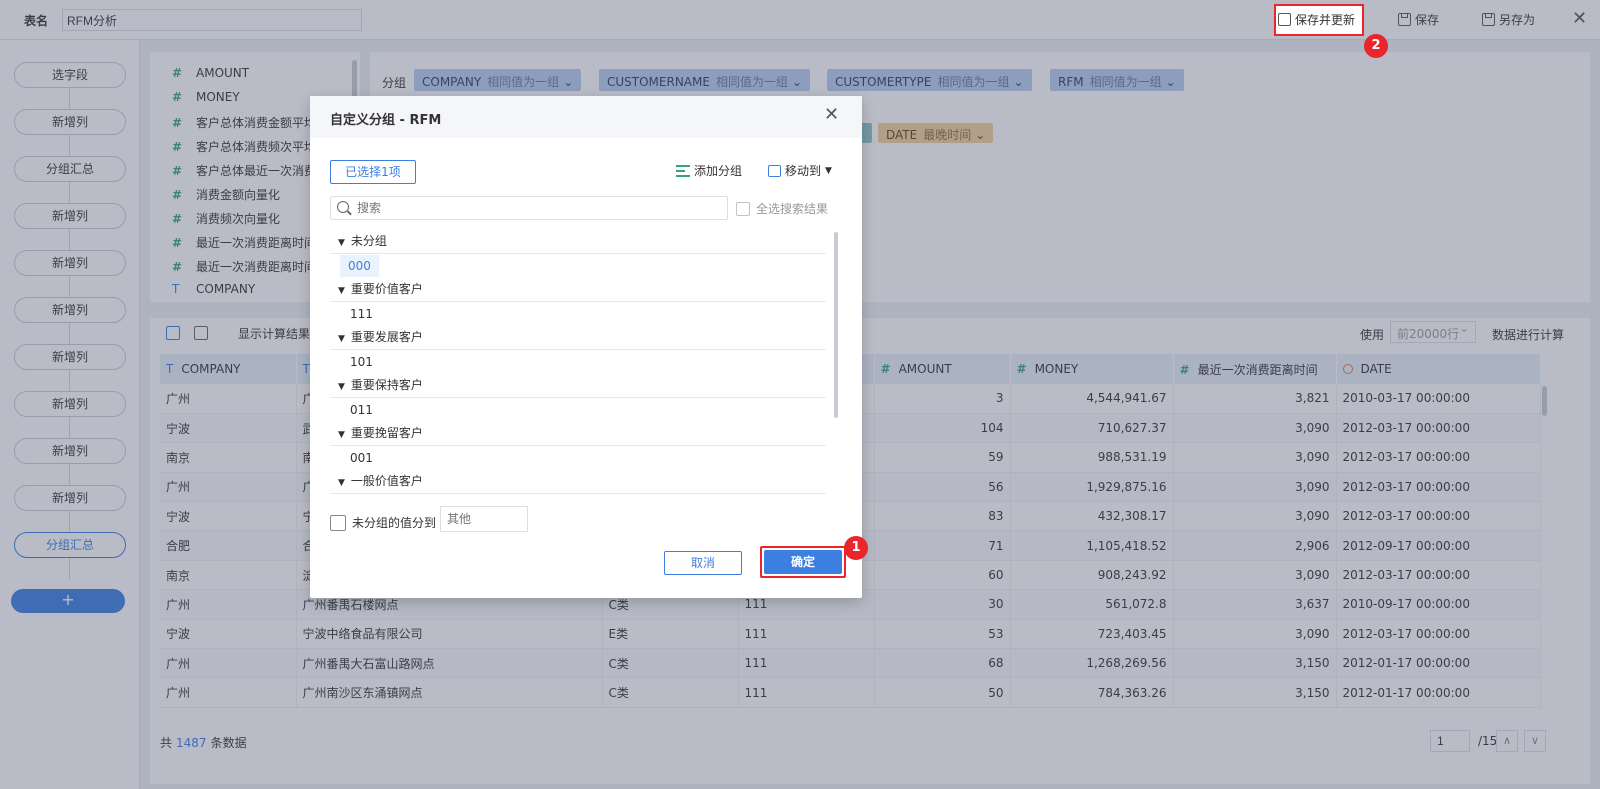 The width and height of the screenshot is (1600, 789). Describe the element at coordinates (386, 120) in the screenshot. I see `dialog-title: 自定义分组 - RFM` at that location.